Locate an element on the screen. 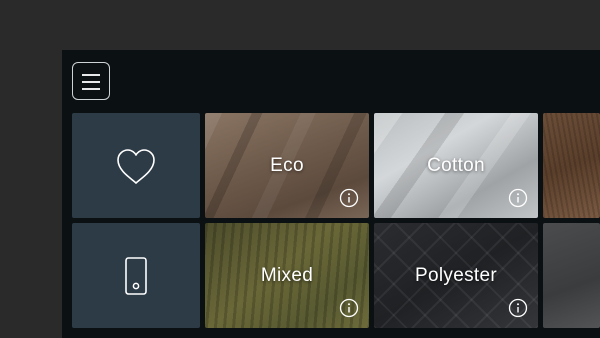 This screenshot has width=600, height=338. smartphone-icon is located at coordinates (136, 276).